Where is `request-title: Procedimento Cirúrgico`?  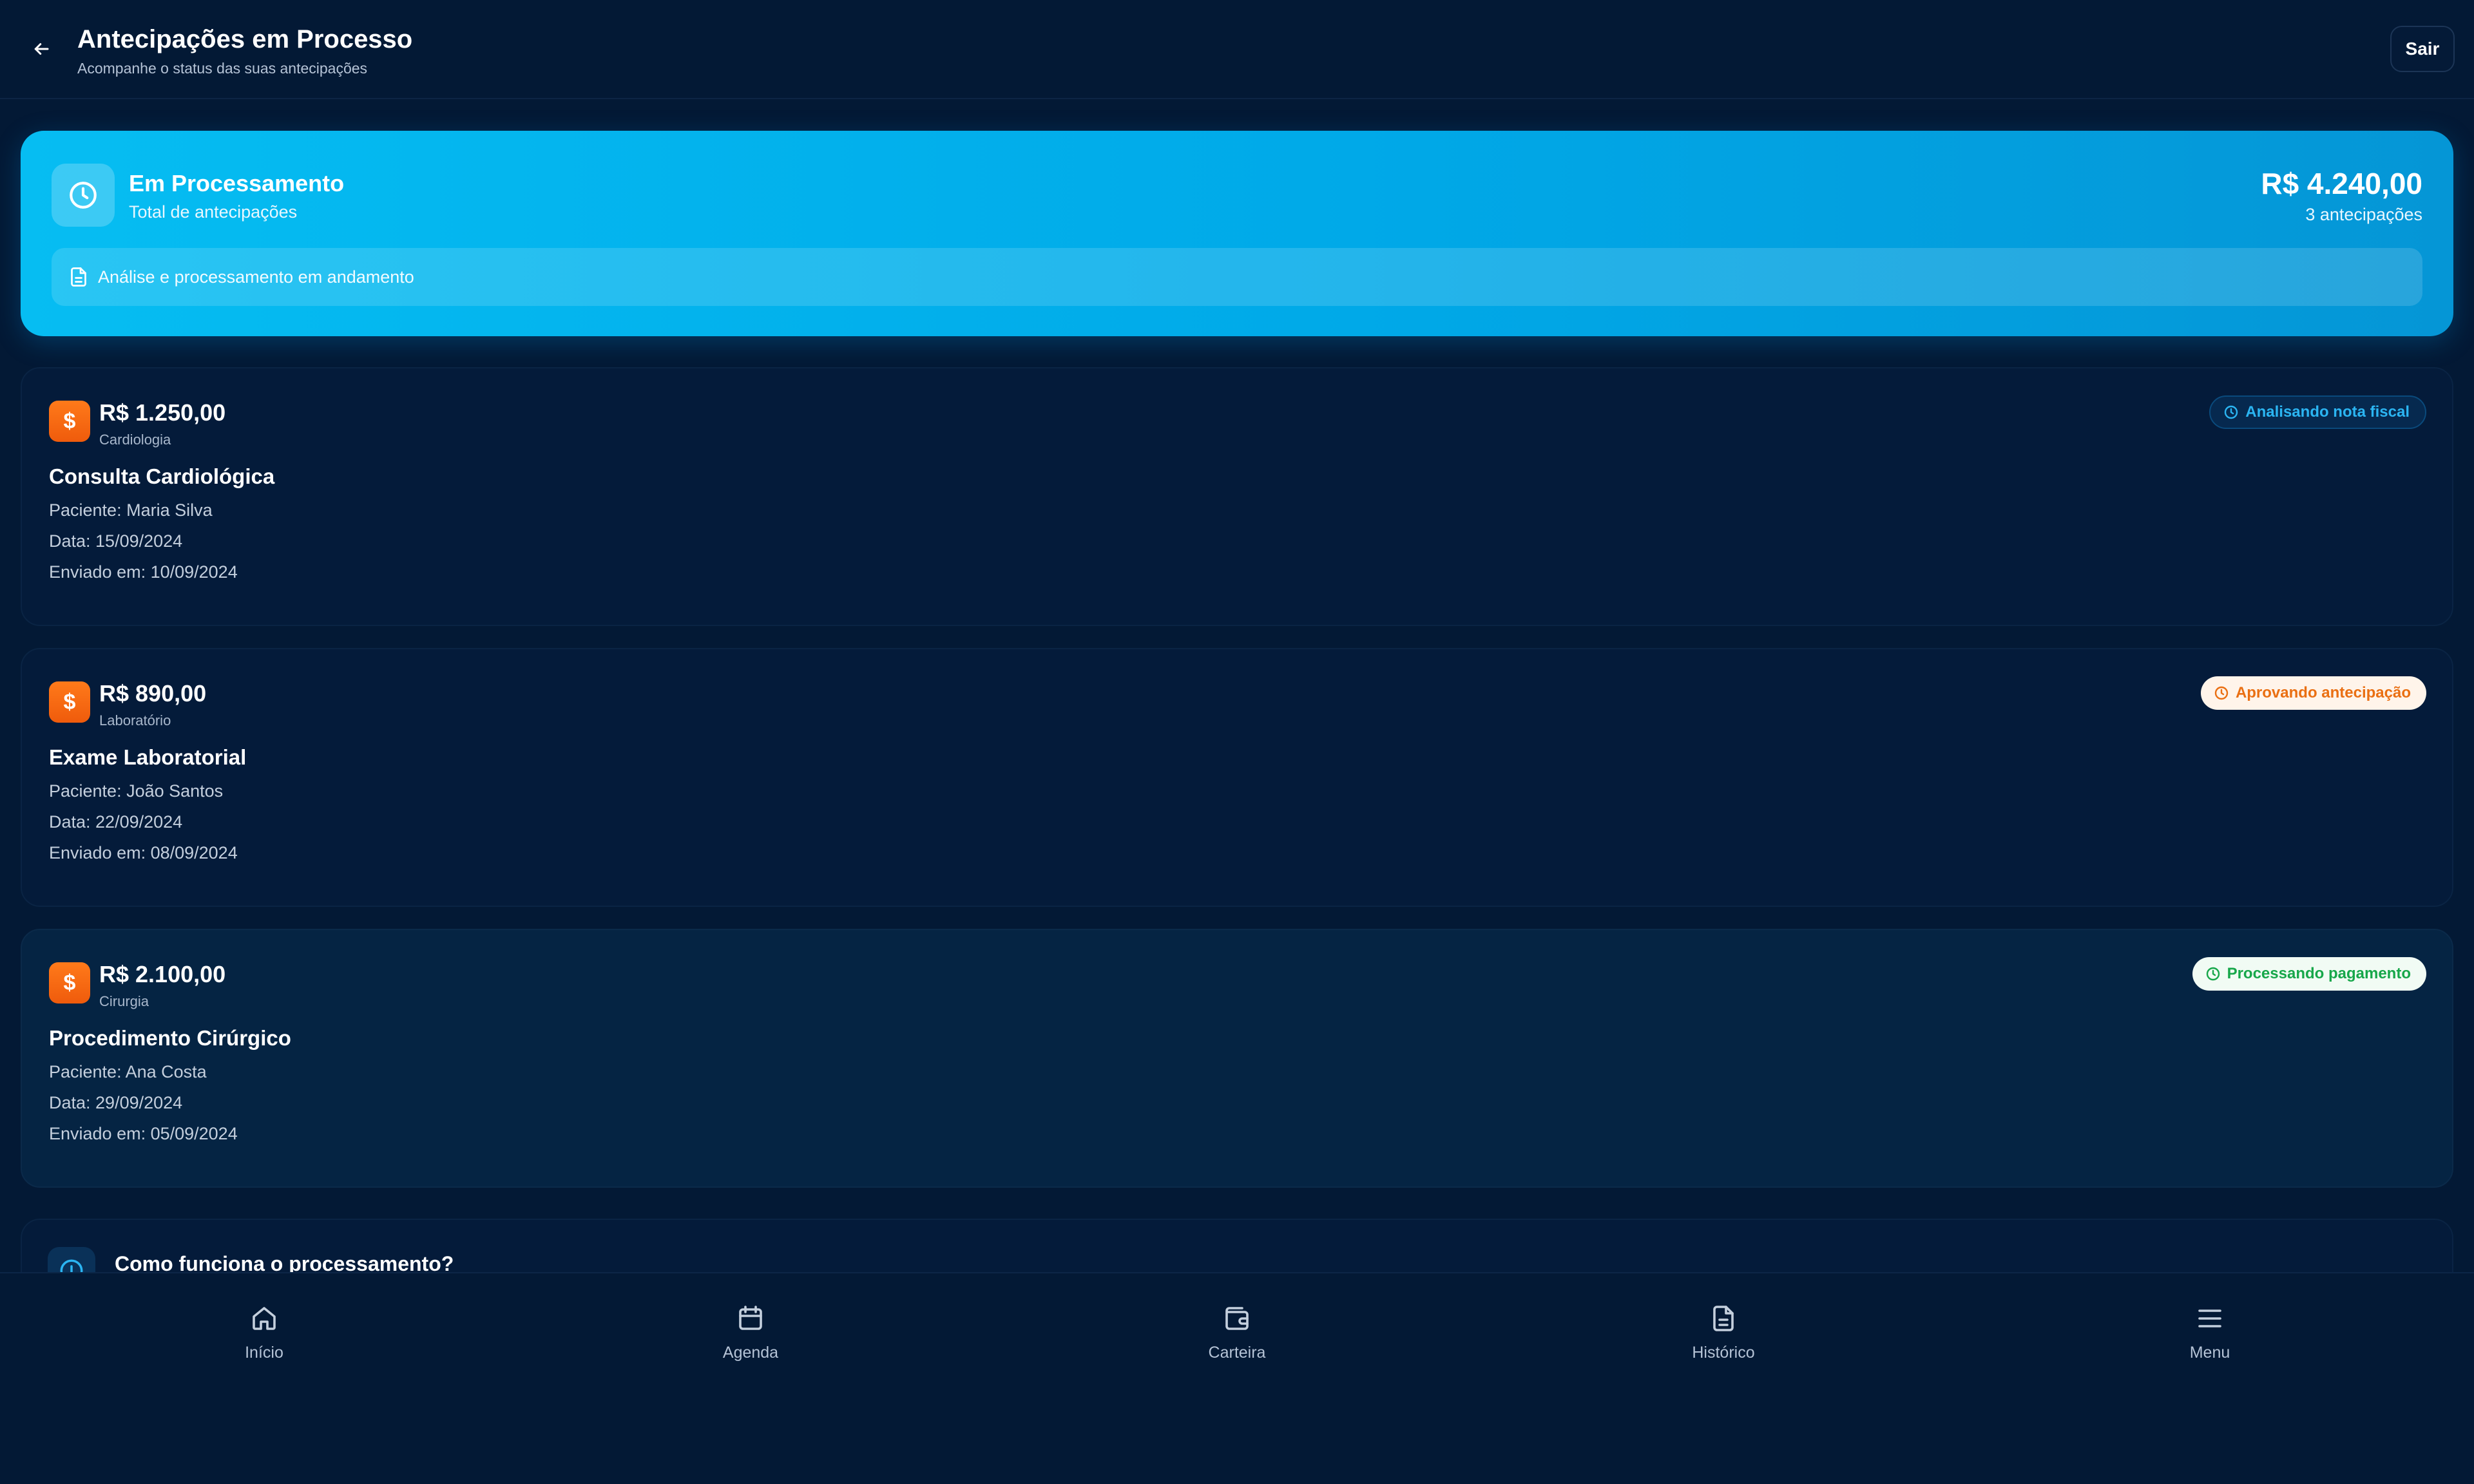 request-title: Procedimento Cirúrgico is located at coordinates (170, 1038).